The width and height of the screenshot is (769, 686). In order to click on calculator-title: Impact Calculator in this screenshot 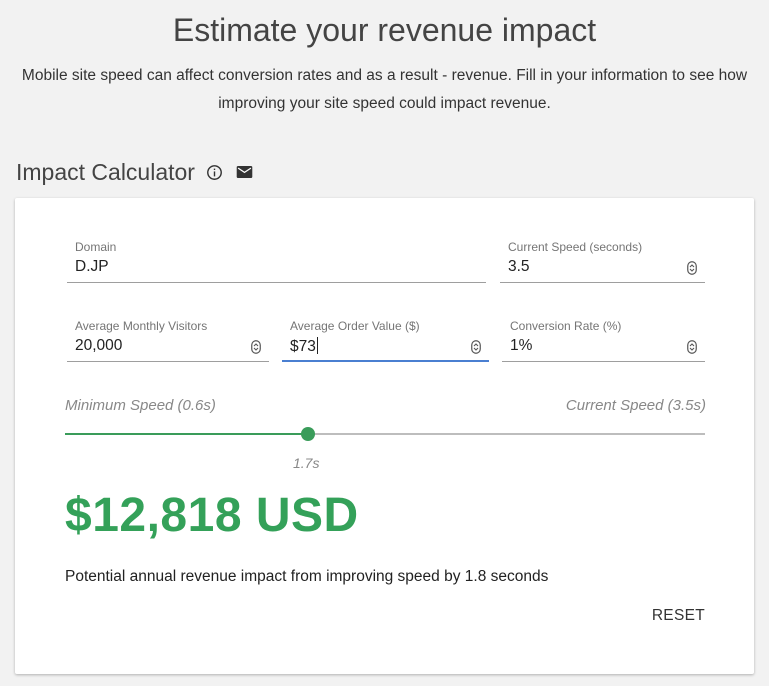, I will do `click(105, 171)`.